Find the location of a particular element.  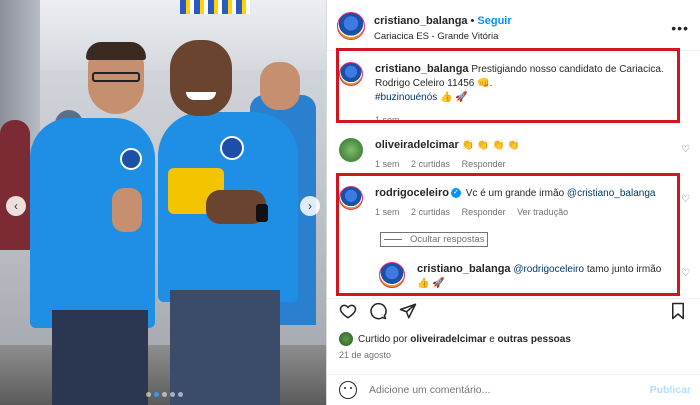

likes-prefix: Curtido por is located at coordinates (383, 339).